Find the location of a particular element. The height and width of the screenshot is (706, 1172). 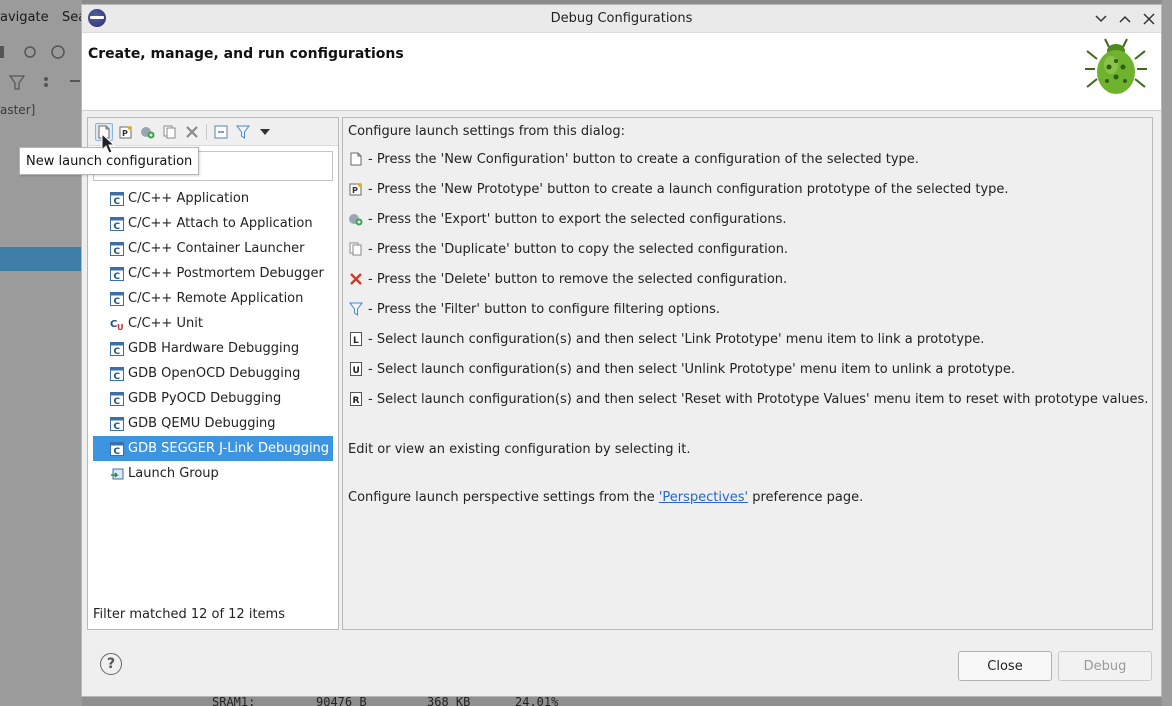

chevron-up-icon is located at coordinates (1125, 19).